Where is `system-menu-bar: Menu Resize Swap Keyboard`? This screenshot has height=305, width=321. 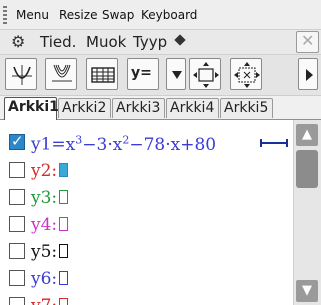 system-menu-bar: Menu Resize Swap Keyboard is located at coordinates (160, 15).